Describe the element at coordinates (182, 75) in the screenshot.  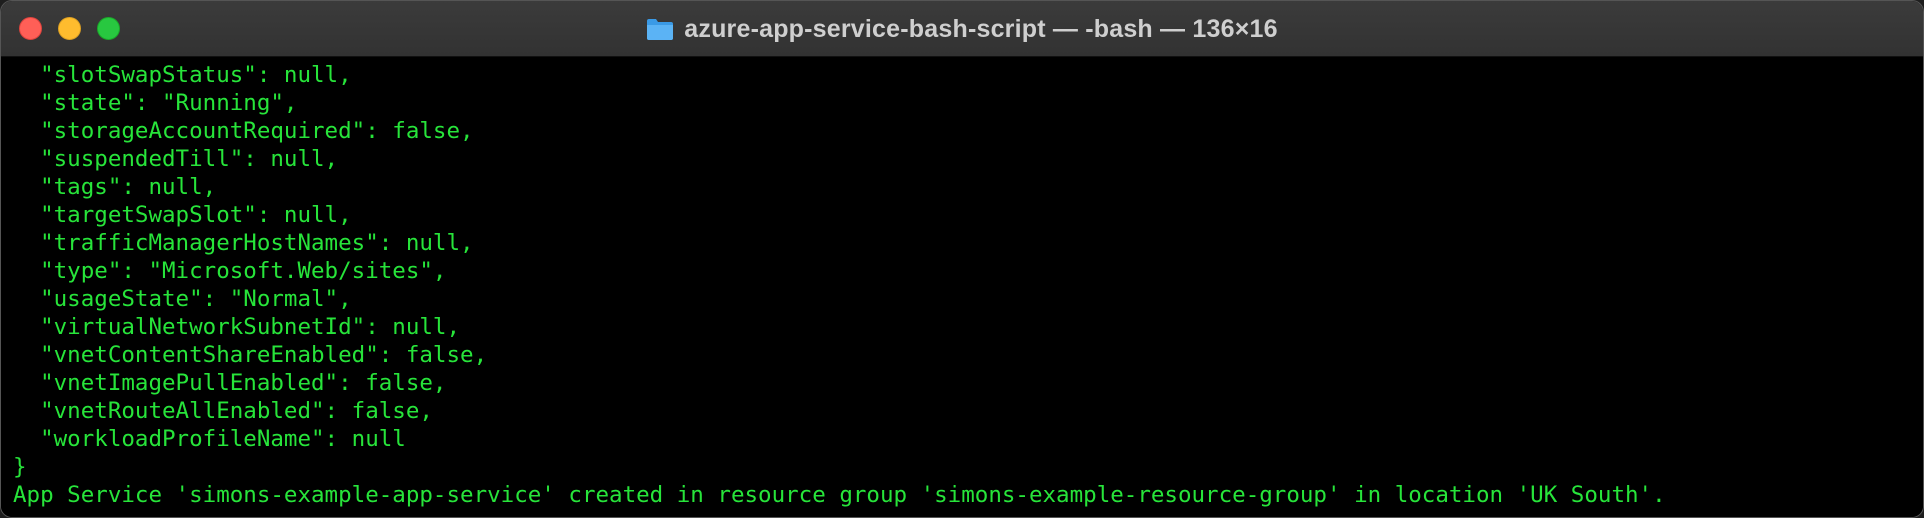
I see `terminal-line: "slotSwapStatus": null,` at that location.